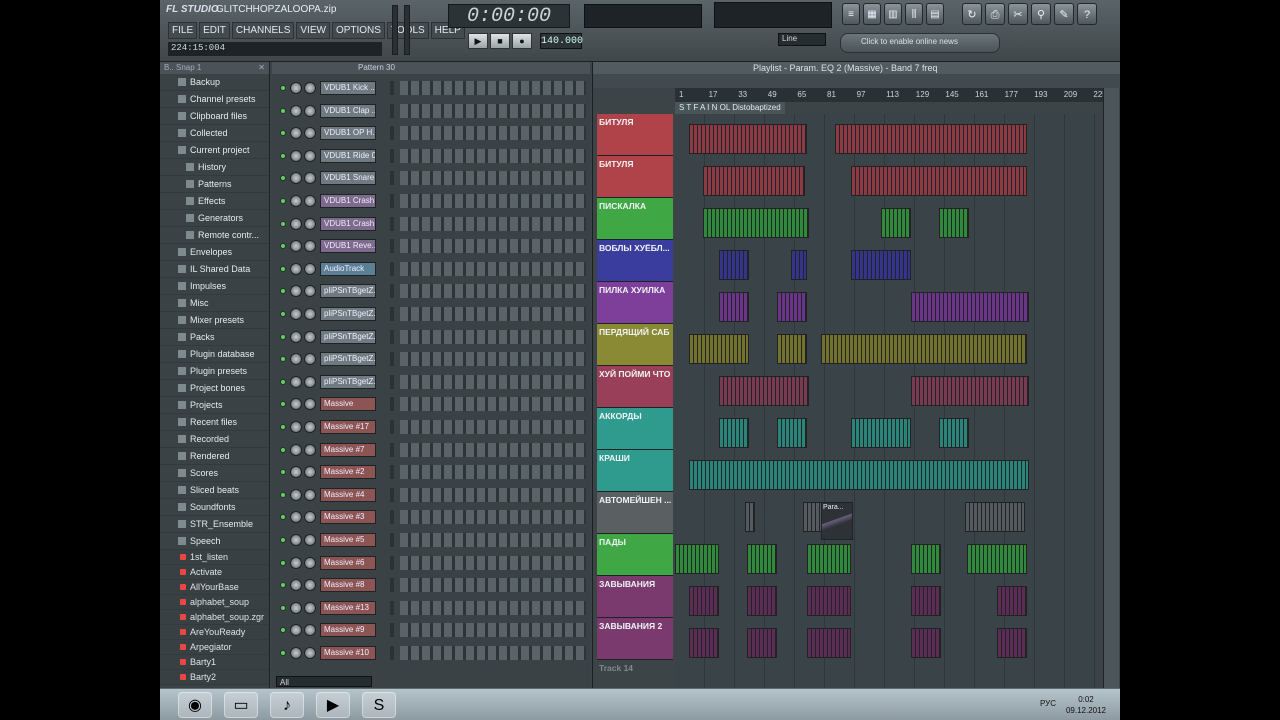 This screenshot has width=1280, height=720. Describe the element at coordinates (261, 68) in the screenshot. I see `close-icon: ✕` at that location.